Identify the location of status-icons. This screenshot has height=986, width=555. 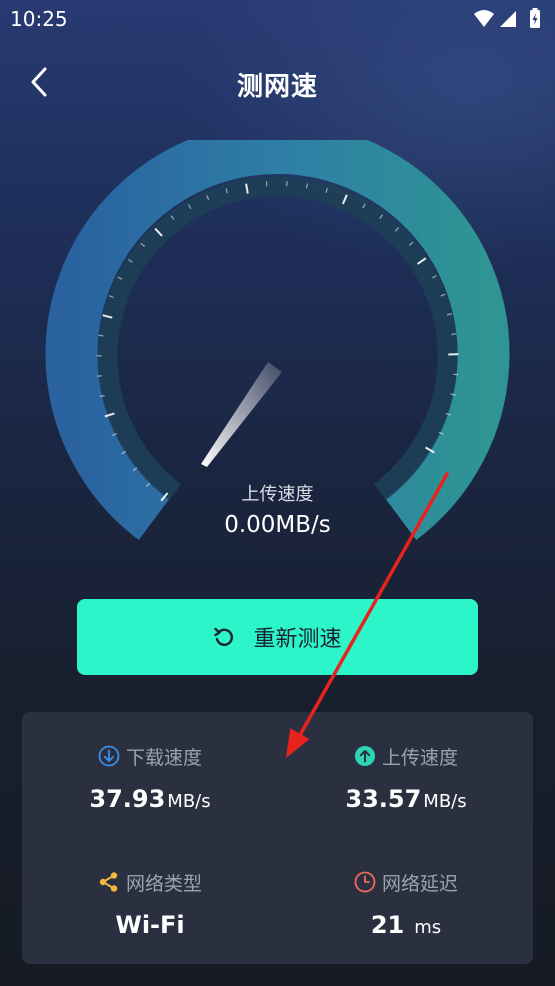
(507, 18).